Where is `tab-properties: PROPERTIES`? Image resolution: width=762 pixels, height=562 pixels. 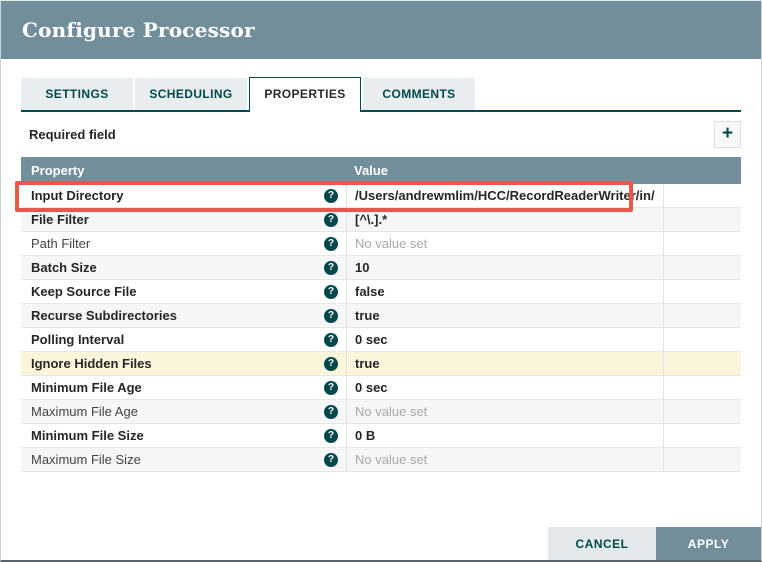
tab-properties: PROPERTIES is located at coordinates (305, 94).